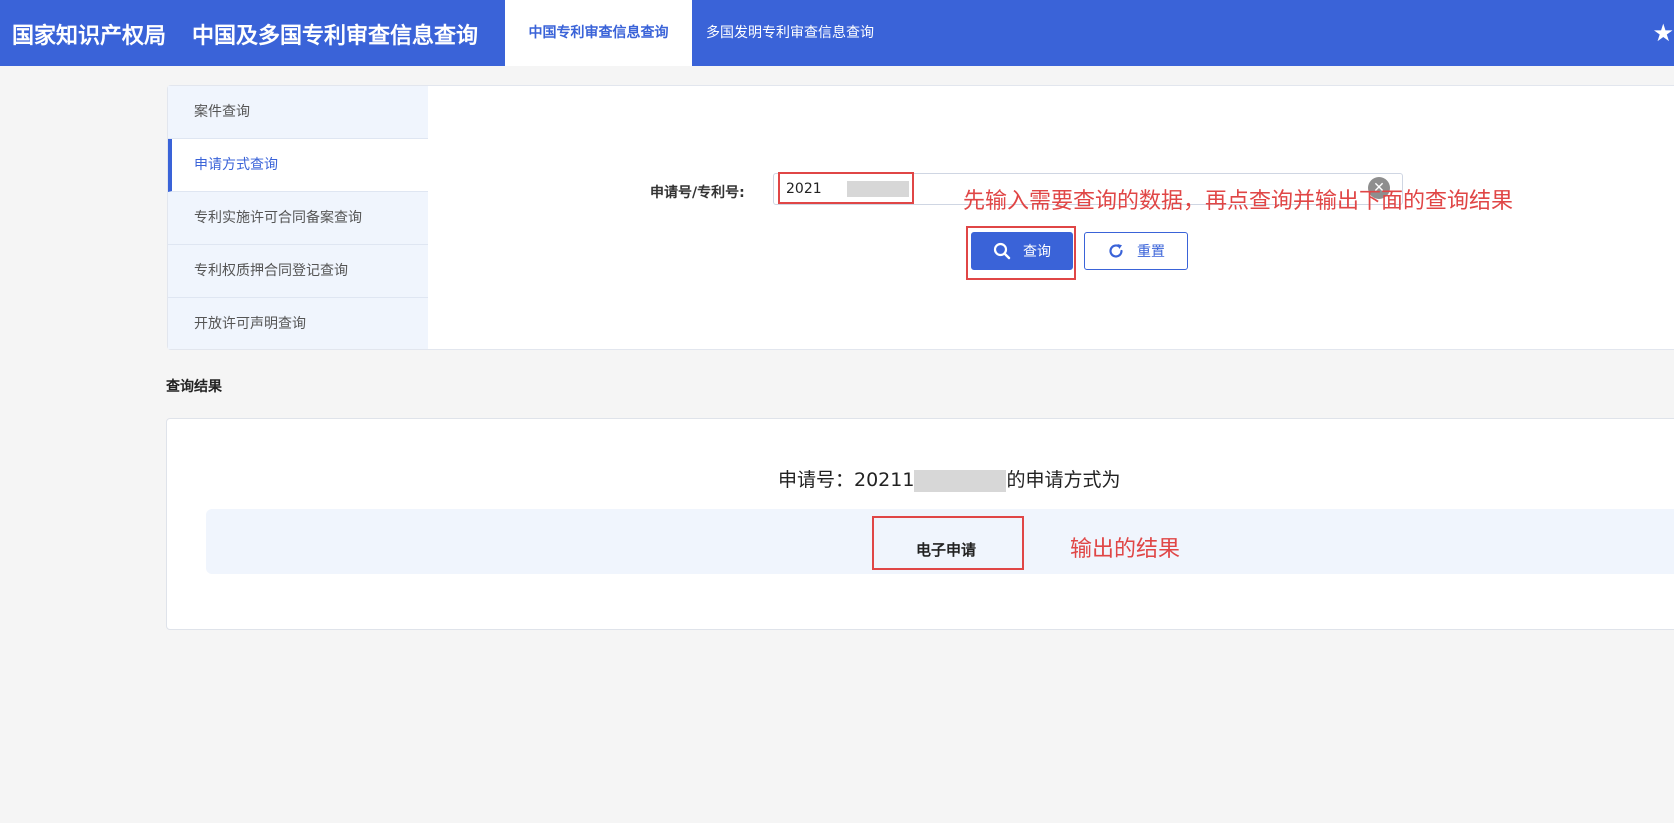 This screenshot has height=823, width=1674. I want to click on tab-multi-country-patent: 多国发明专利审查信息查询, so click(790, 33).